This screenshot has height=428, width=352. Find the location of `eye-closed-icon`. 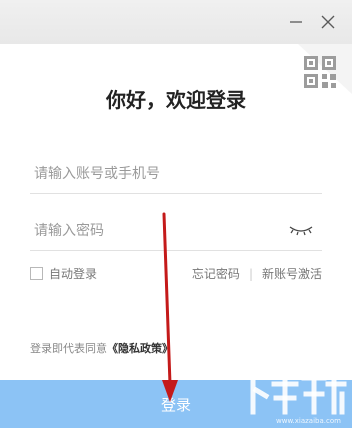

eye-closed-icon is located at coordinates (301, 230).